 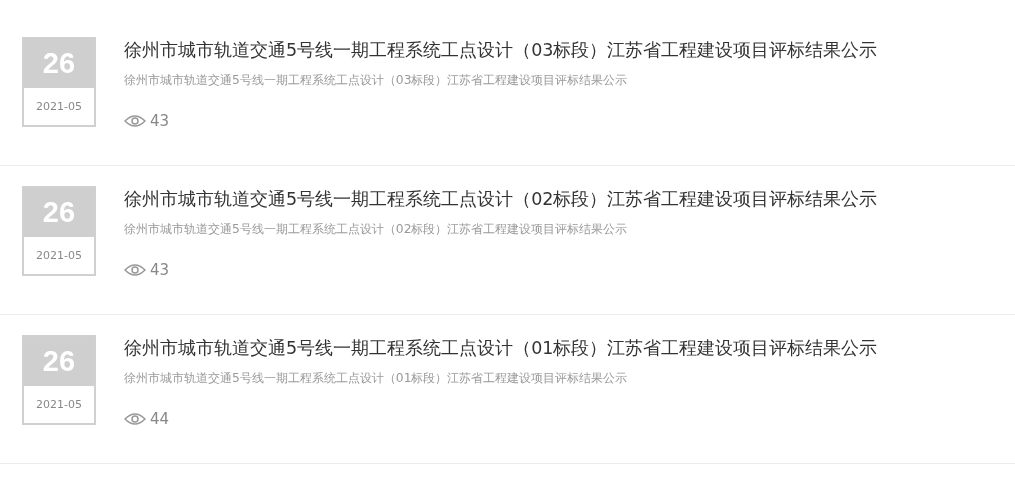 What do you see at coordinates (501, 348) in the screenshot?
I see `article-title: 徐州市城市轨道交通5号线一期工程系统工点设计（01标段）江苏省工程建设项目评标结果公示` at bounding box center [501, 348].